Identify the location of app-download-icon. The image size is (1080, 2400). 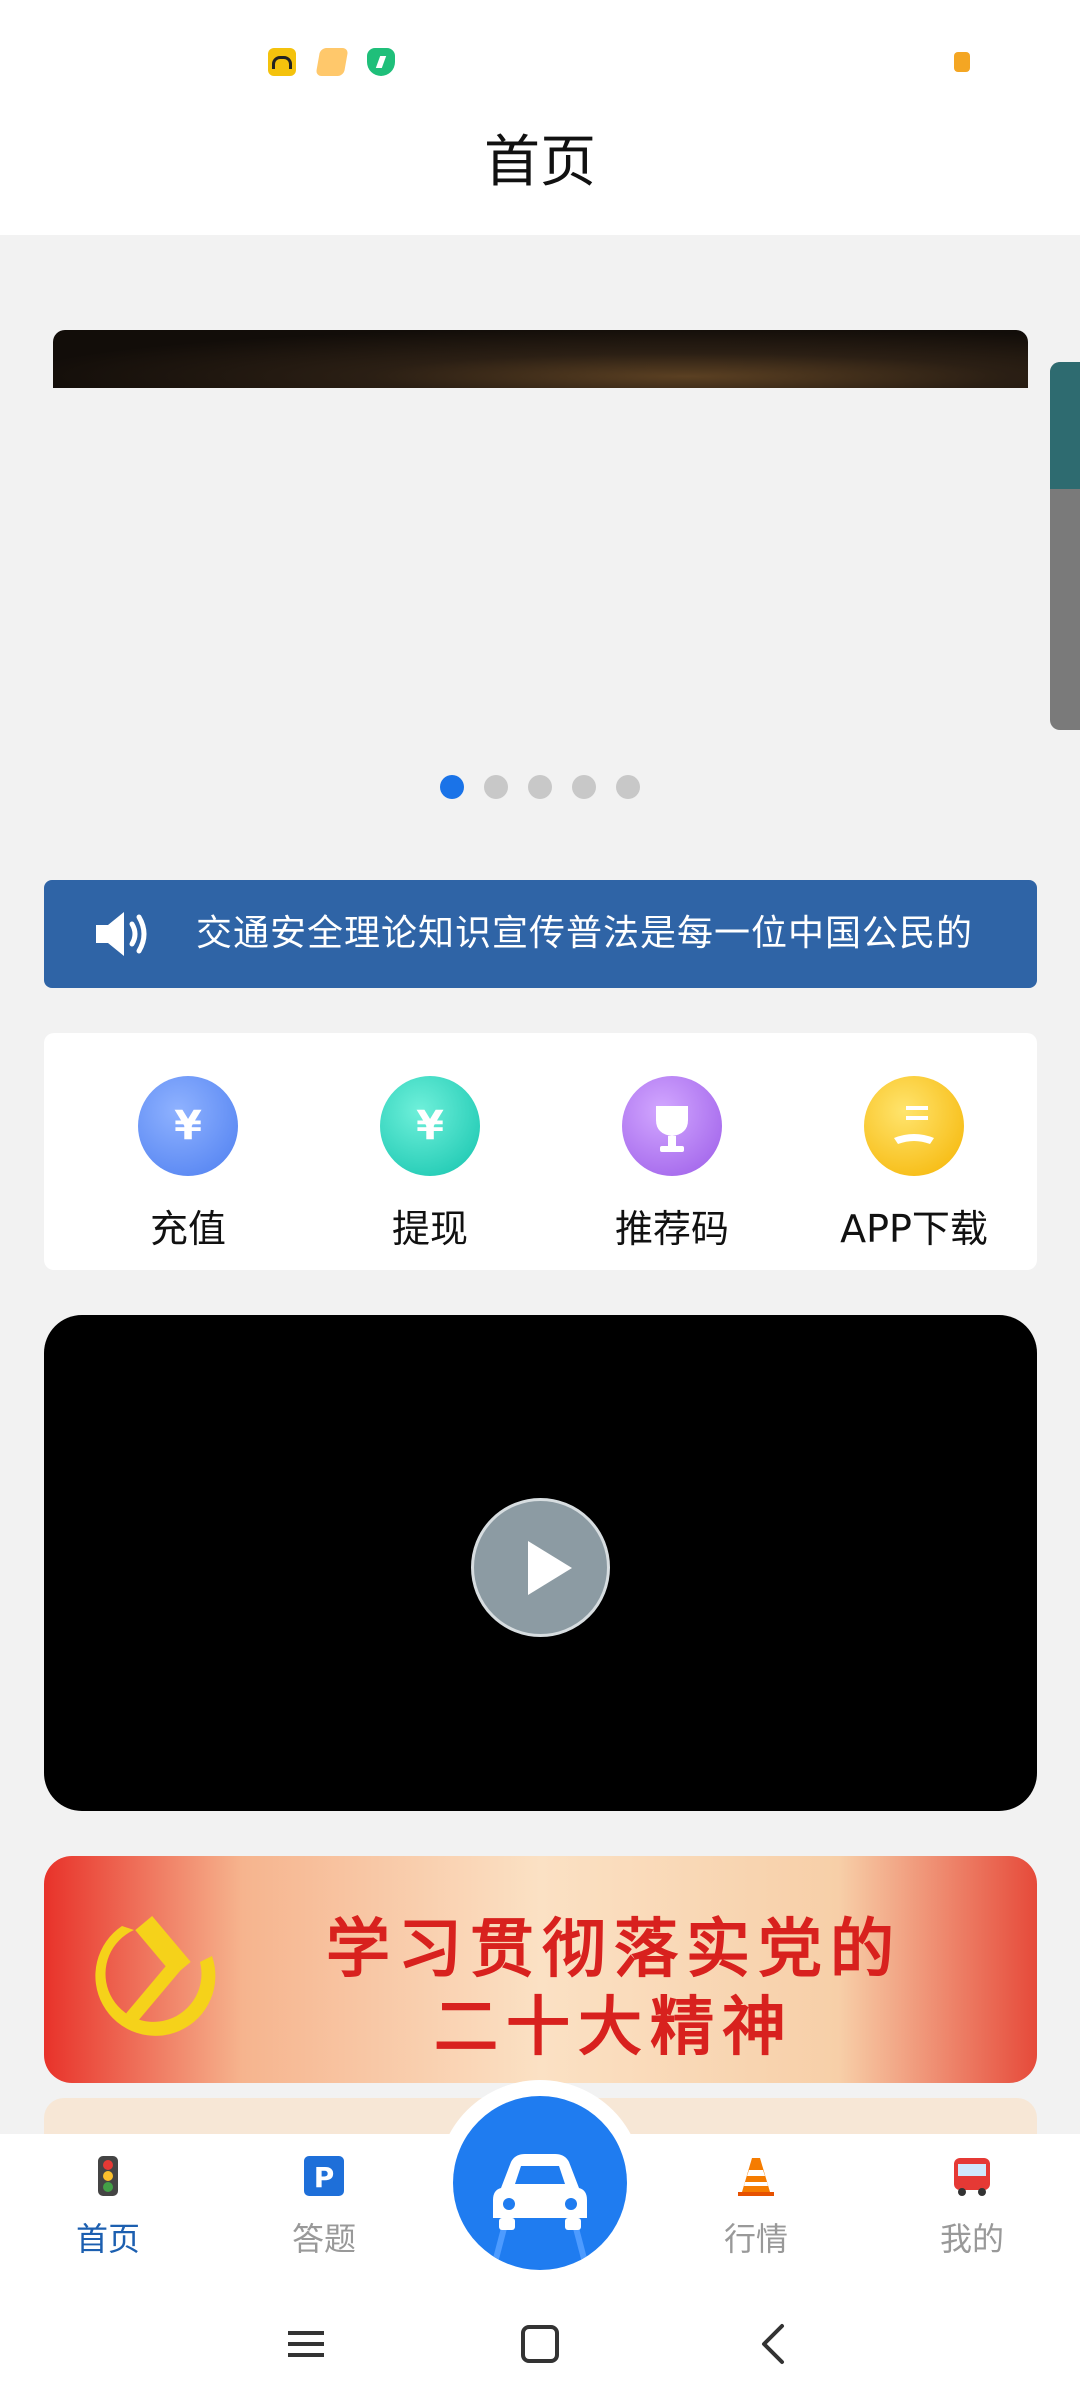
(914, 1126).